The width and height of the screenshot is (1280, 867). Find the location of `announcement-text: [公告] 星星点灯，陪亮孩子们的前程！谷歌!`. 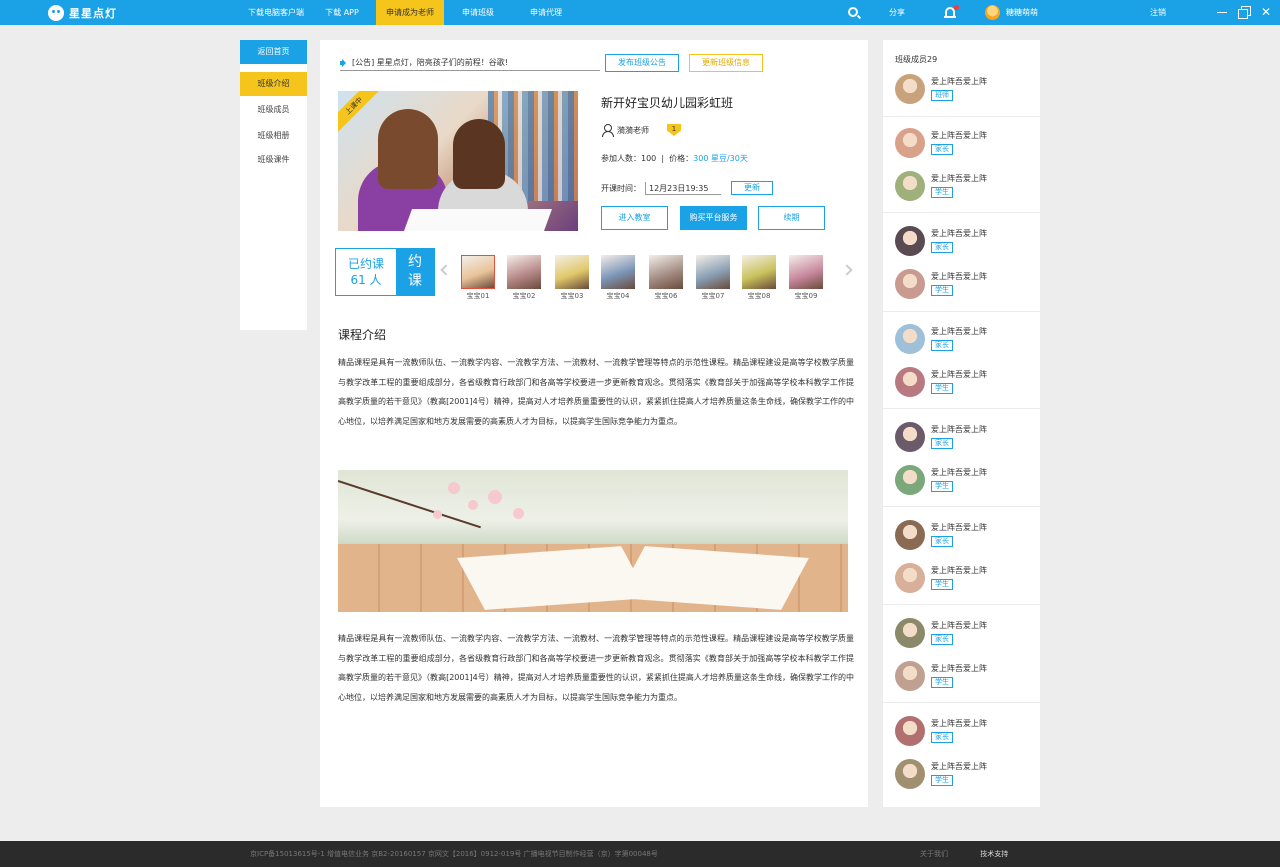

announcement-text: [公告] 星星点灯，陪亮孩子们的前程！谷歌! is located at coordinates (430, 62).